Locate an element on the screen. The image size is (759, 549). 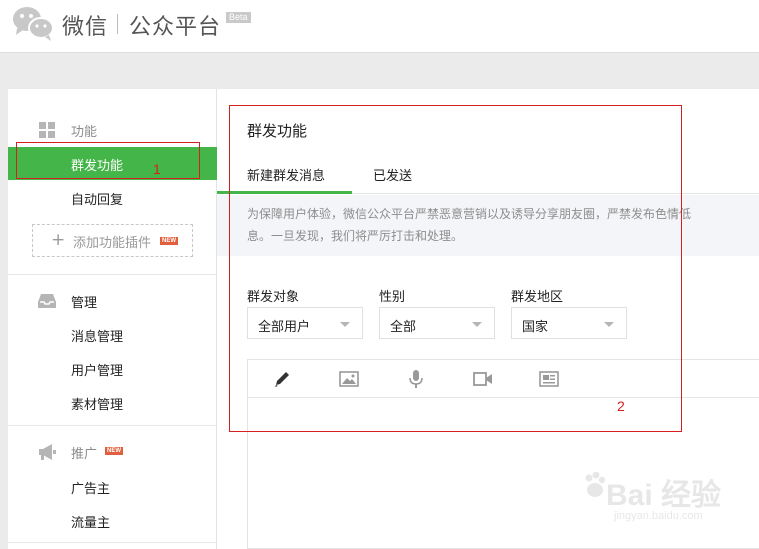
plus-icon: + is located at coordinates (58, 240).